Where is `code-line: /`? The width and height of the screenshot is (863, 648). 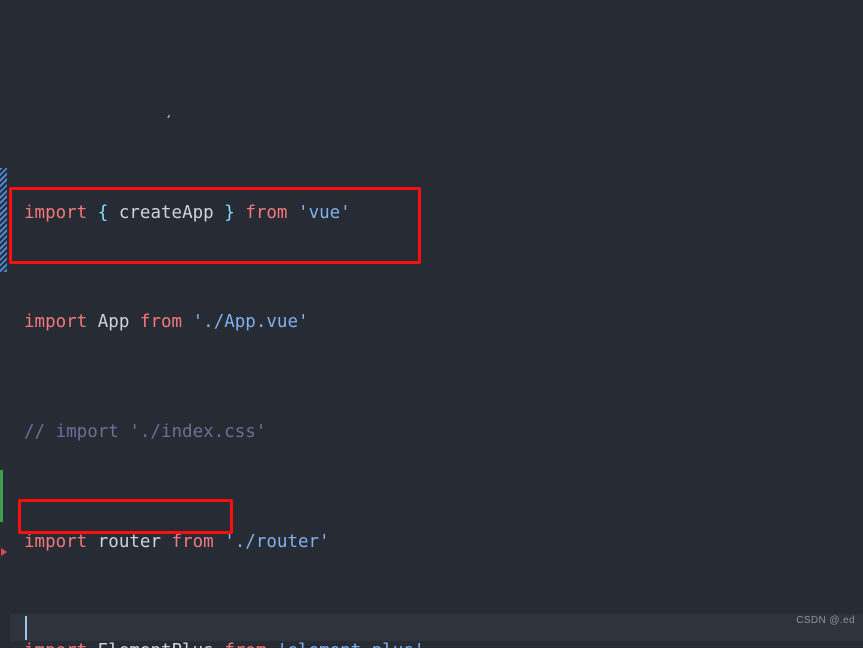
code-line: / is located at coordinates (431, 114).